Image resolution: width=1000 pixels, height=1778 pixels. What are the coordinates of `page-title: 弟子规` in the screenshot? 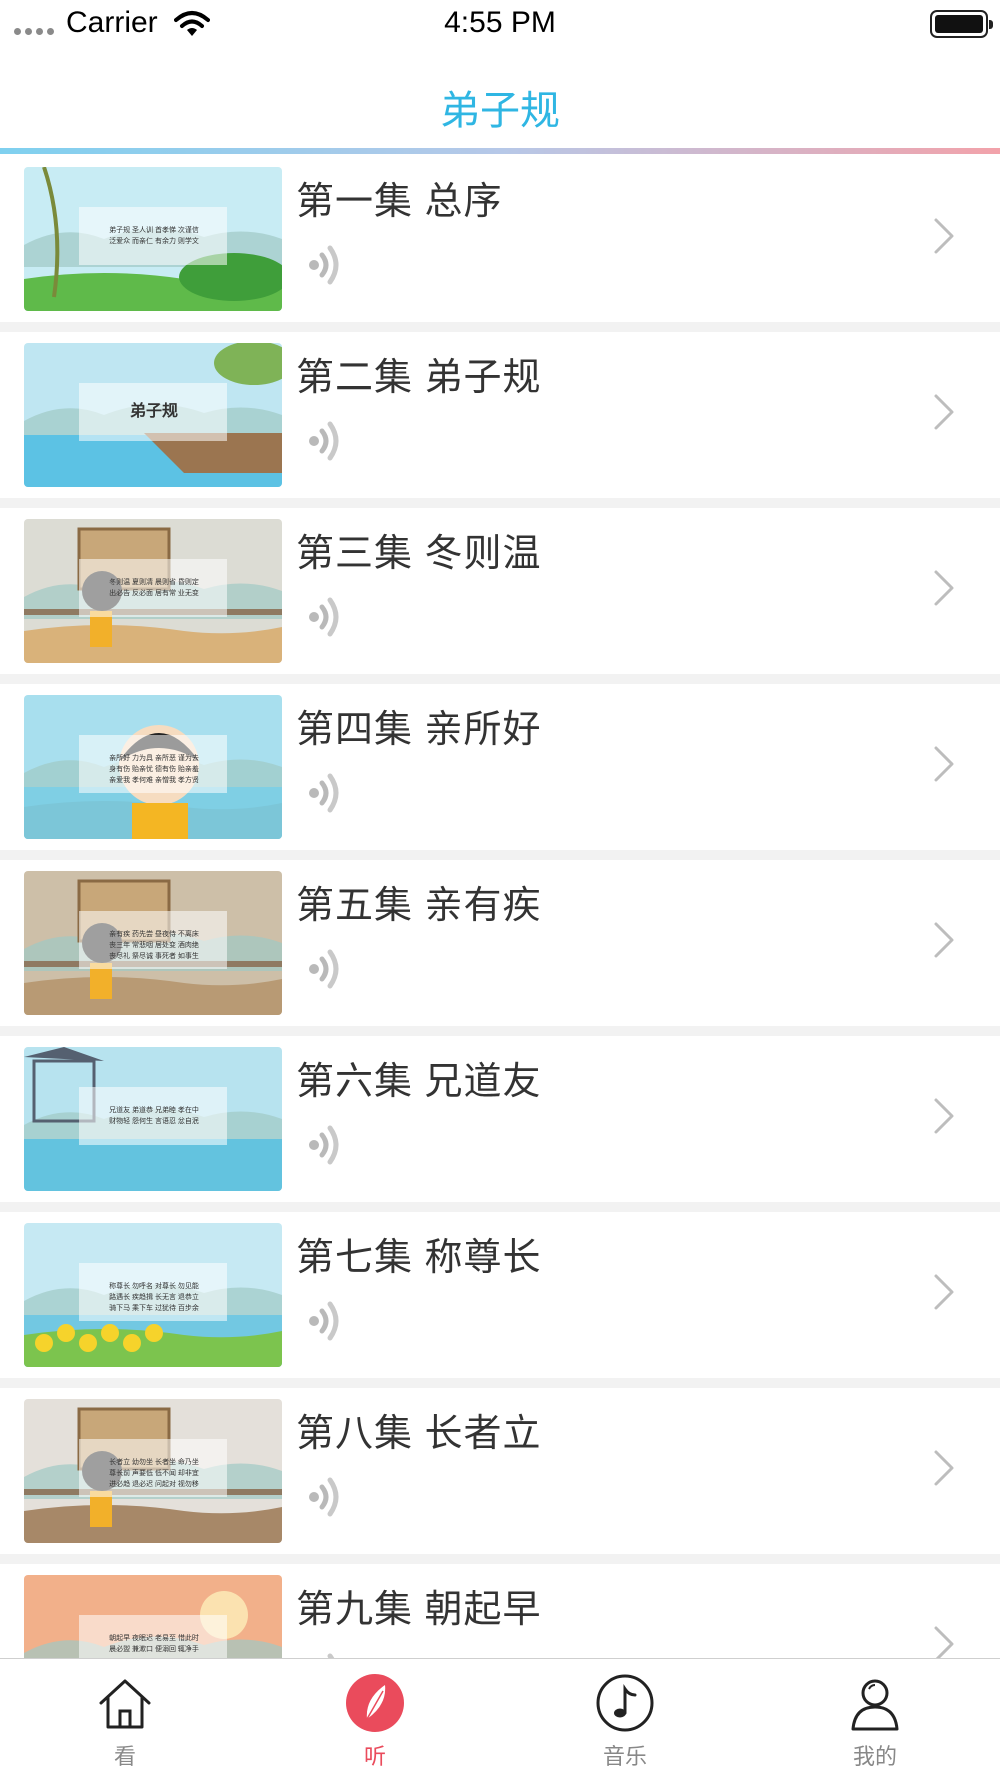 It's located at (500, 111).